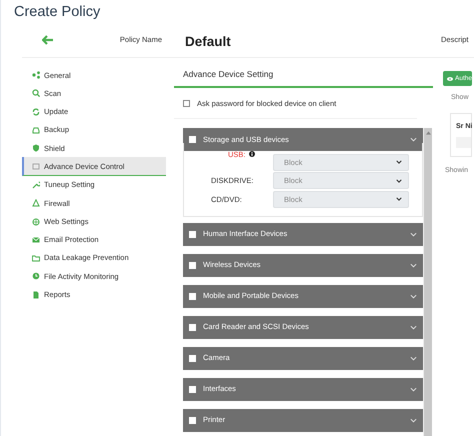 The width and height of the screenshot is (474, 436). What do you see at coordinates (58, 12) in the screenshot?
I see `page-title: Create Policy` at bounding box center [58, 12].